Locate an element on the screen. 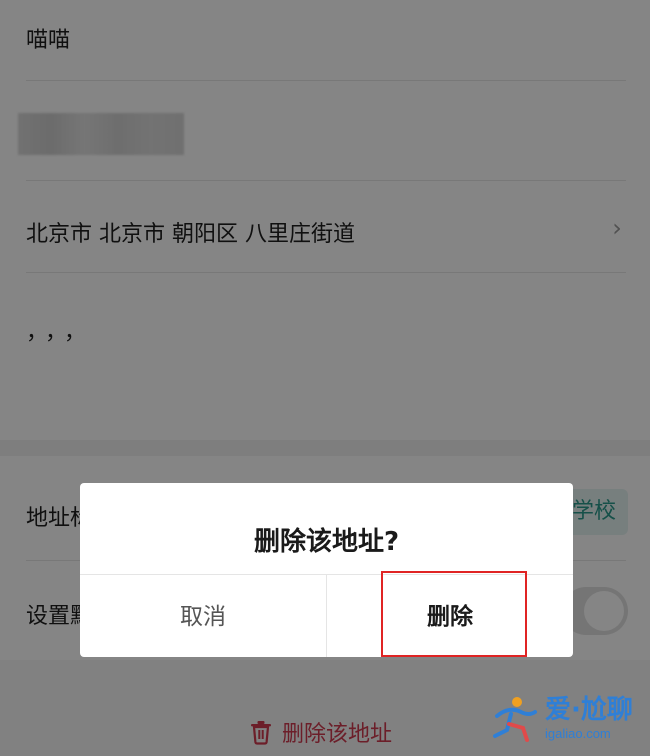 The width and height of the screenshot is (650, 756). dialog-title: 删除该地址? is located at coordinates (326, 542).